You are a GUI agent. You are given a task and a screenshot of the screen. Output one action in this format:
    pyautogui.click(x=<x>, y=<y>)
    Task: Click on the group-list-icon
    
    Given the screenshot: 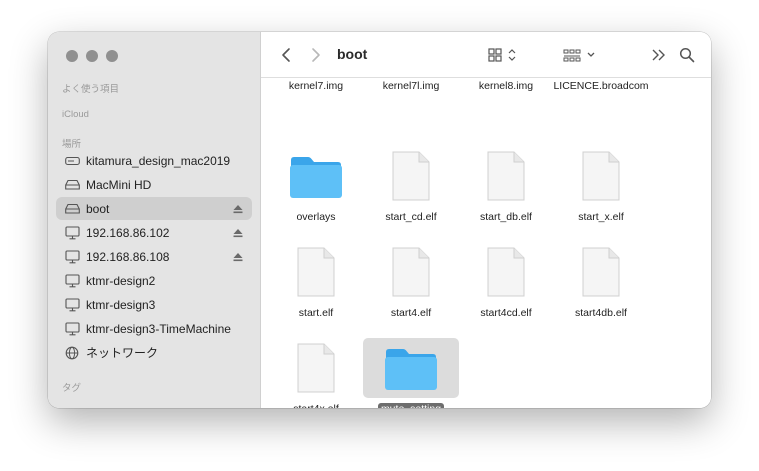 What is the action you would take?
    pyautogui.click(x=579, y=55)
    